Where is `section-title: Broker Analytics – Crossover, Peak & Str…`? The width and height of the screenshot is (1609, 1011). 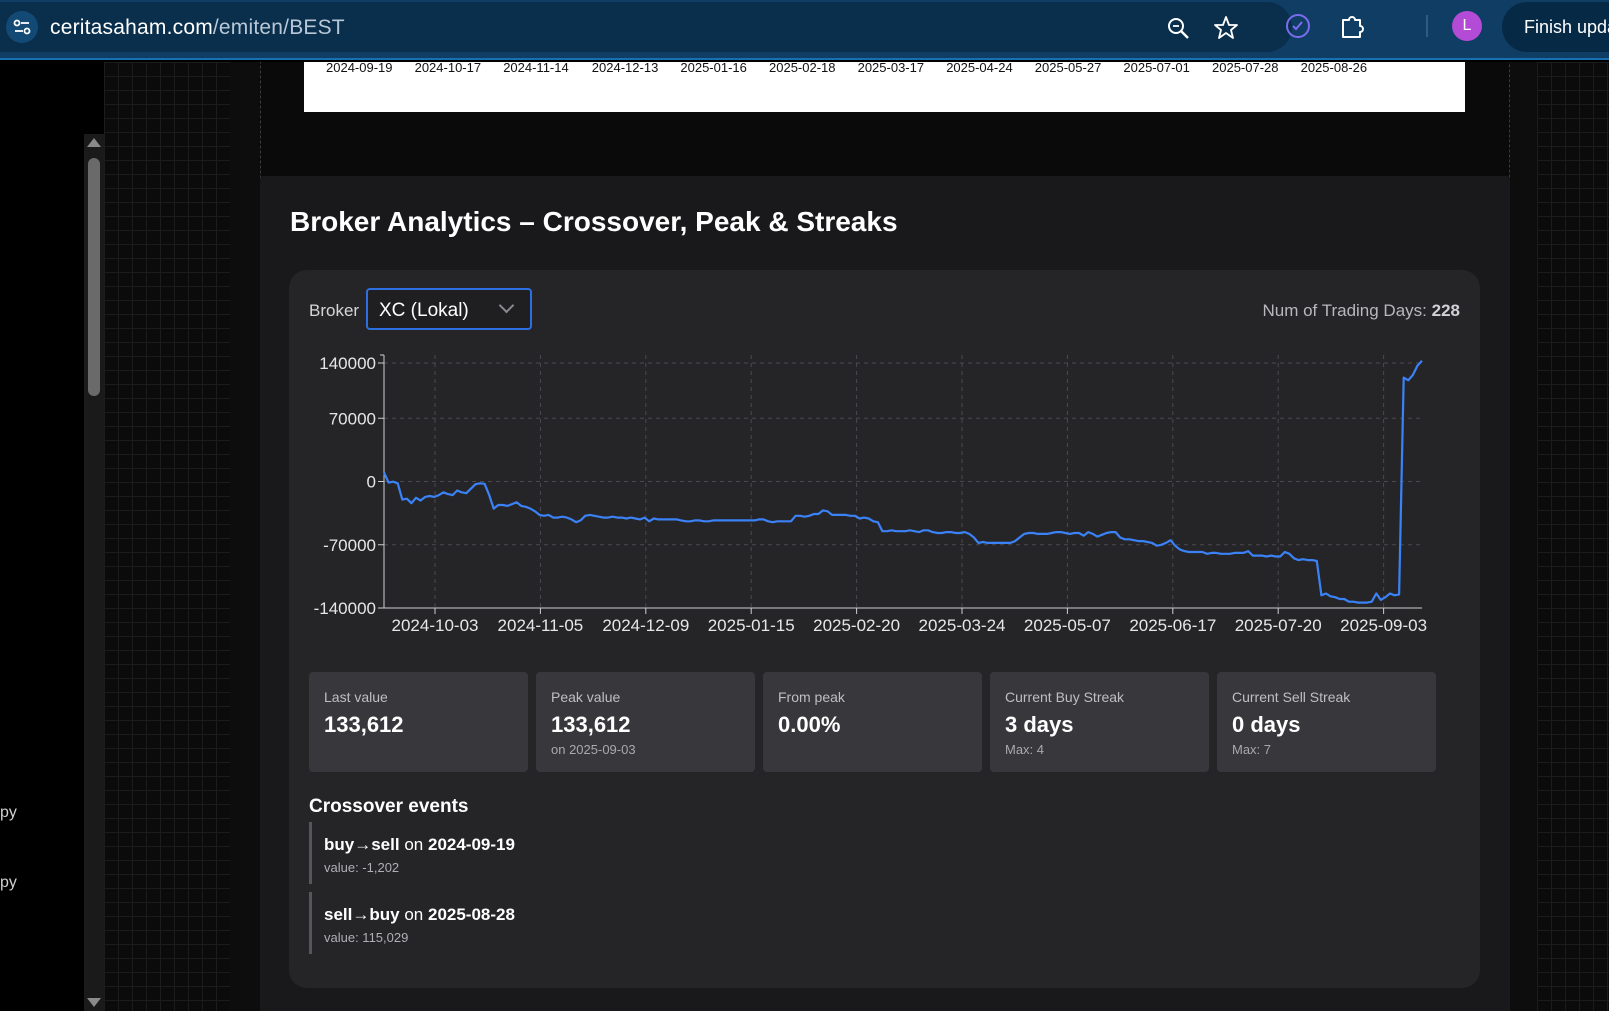 section-title: Broker Analytics – Crossover, Peak & Str… is located at coordinates (594, 221).